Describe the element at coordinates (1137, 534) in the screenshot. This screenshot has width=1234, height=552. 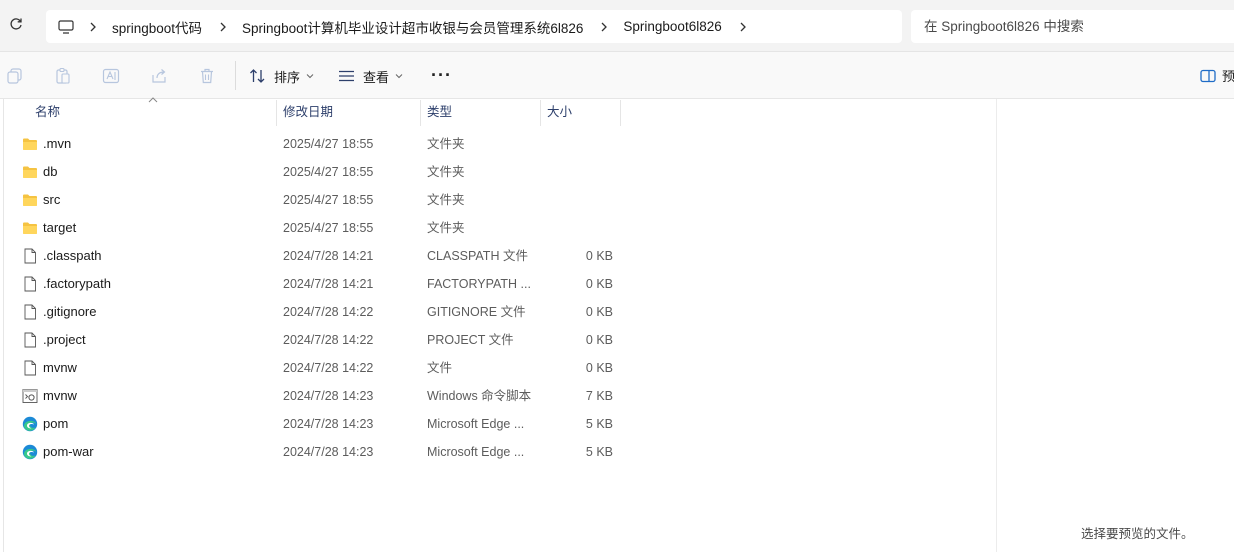
I see `preview-empty-message: 选择要预览的文件。` at that location.